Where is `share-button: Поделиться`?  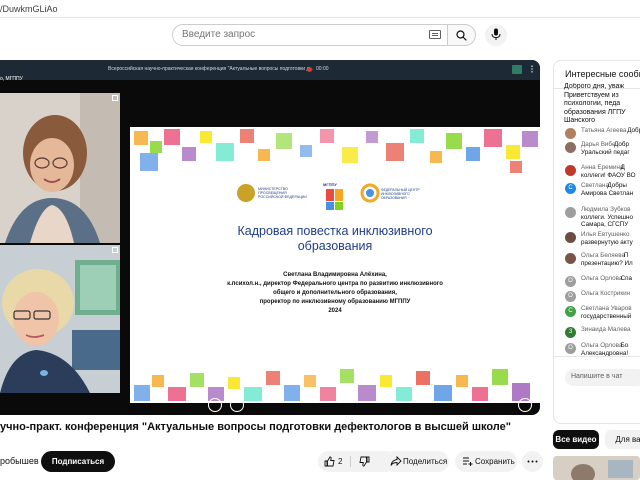
share-button: Поделиться is located at coordinates (416, 461).